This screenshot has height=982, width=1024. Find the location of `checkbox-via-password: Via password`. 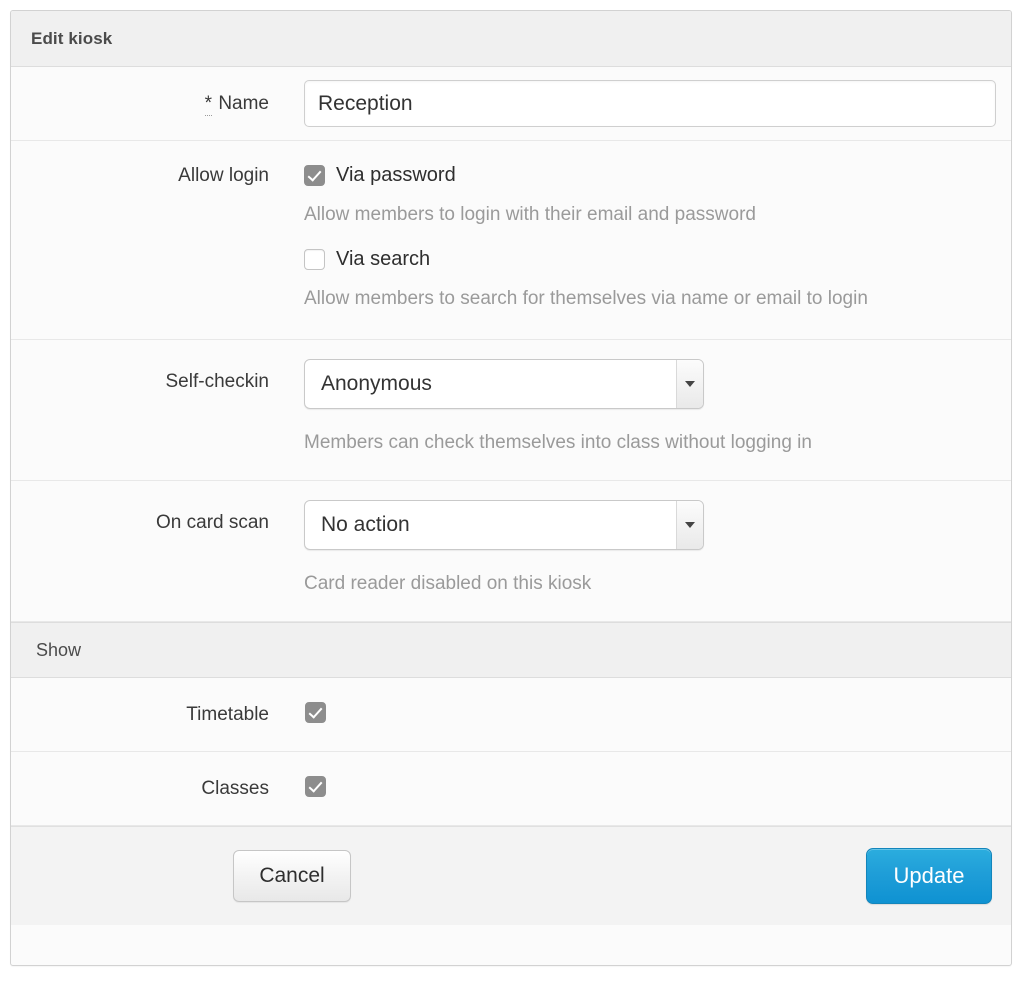

checkbox-via-password: Via password is located at coordinates (657, 175).